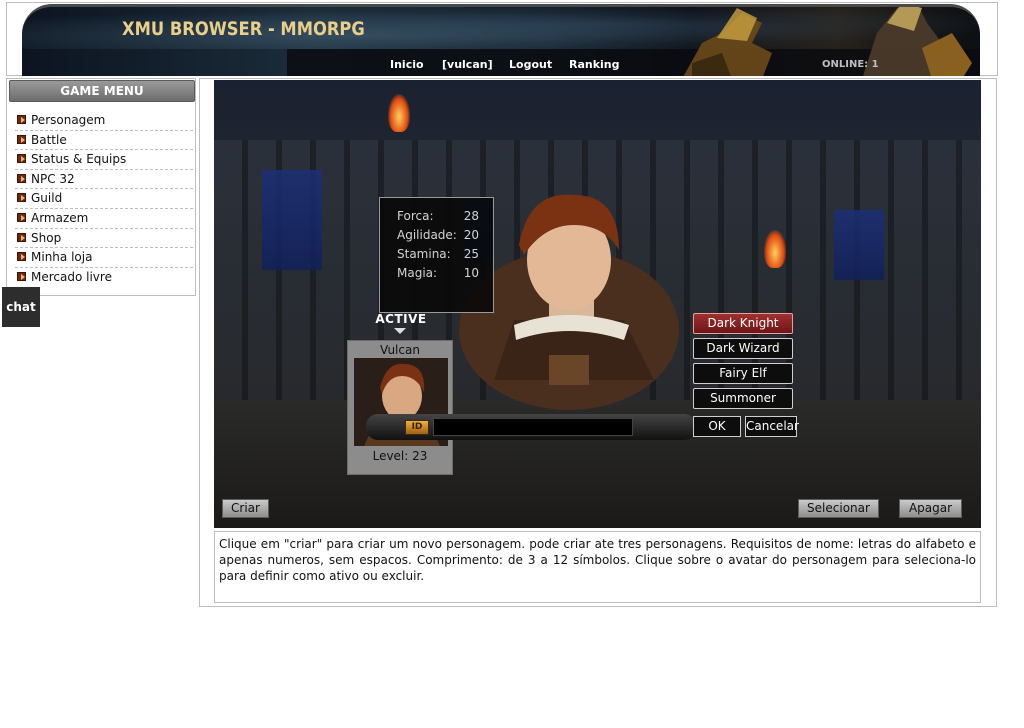  What do you see at coordinates (743, 348) in the screenshot?
I see `class-dark-wizard-button: Dark Wizard` at bounding box center [743, 348].